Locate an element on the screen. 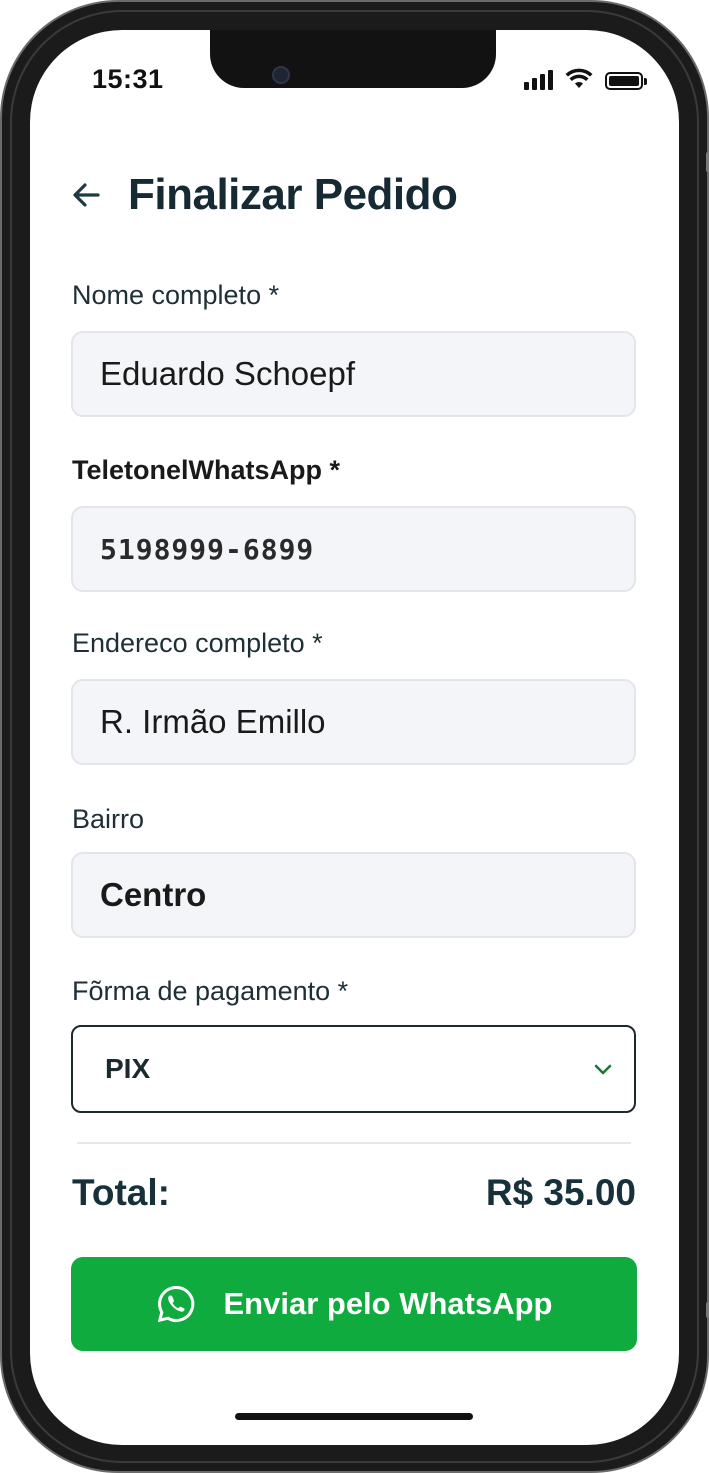  neighborhood-input: Centro is located at coordinates (353, 895).